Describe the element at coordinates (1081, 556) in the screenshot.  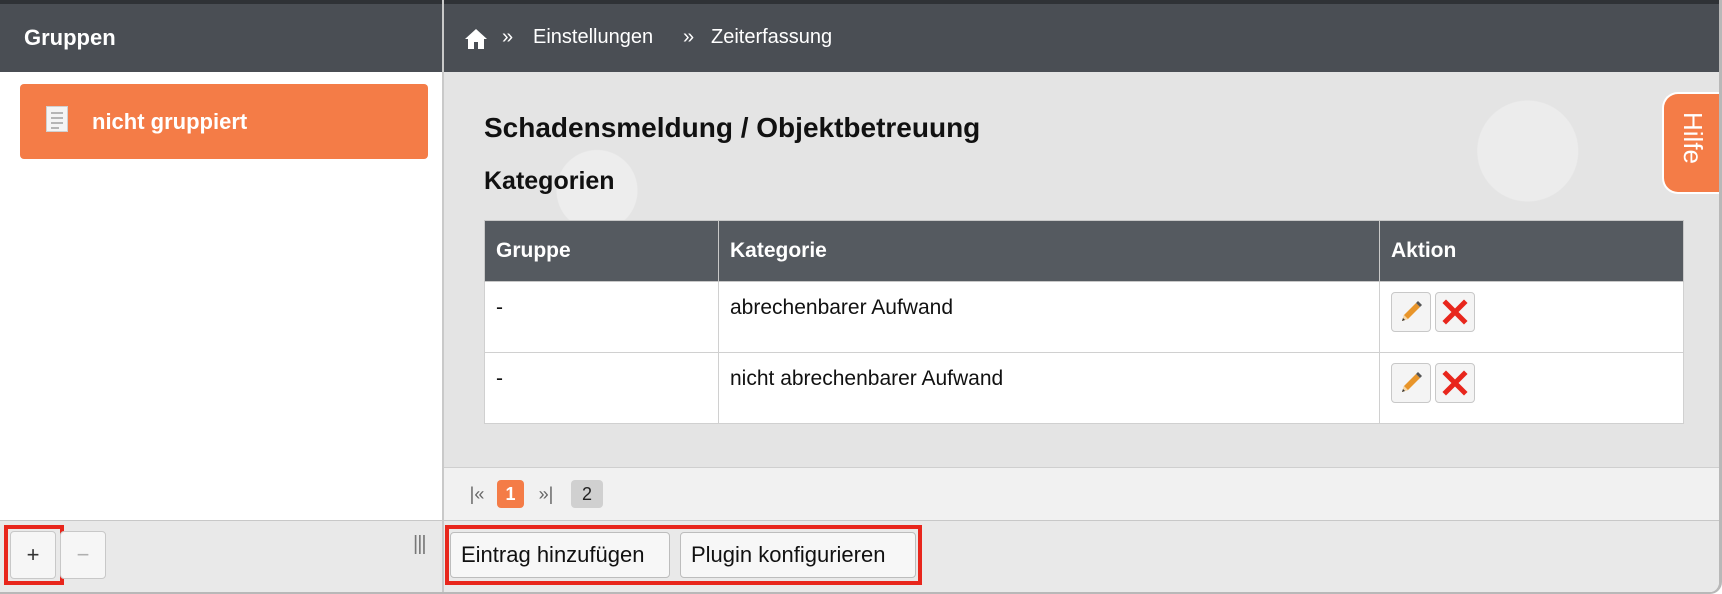
I see `bottom-toolbar: Eintrag hinzufügen Plugin konfigurieren` at that location.